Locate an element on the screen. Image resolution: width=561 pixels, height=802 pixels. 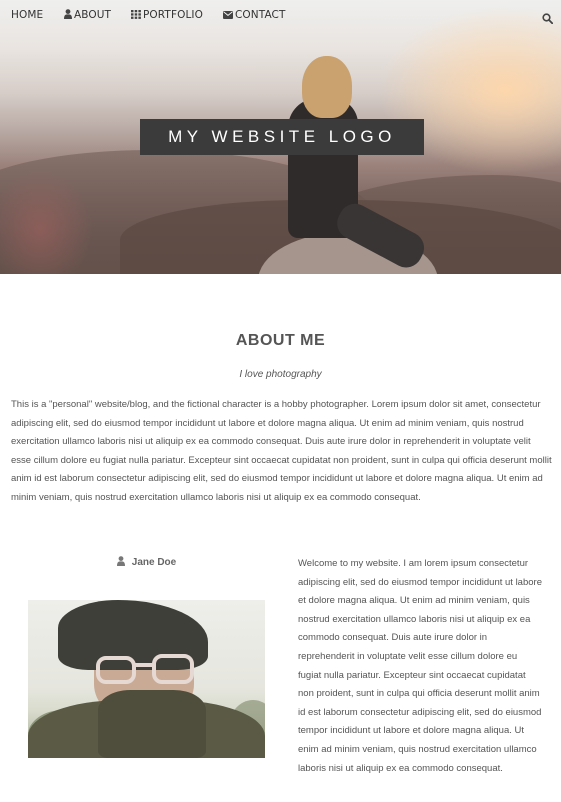
nav-item-portfolio: PORTFOLIO is located at coordinates (167, 15).